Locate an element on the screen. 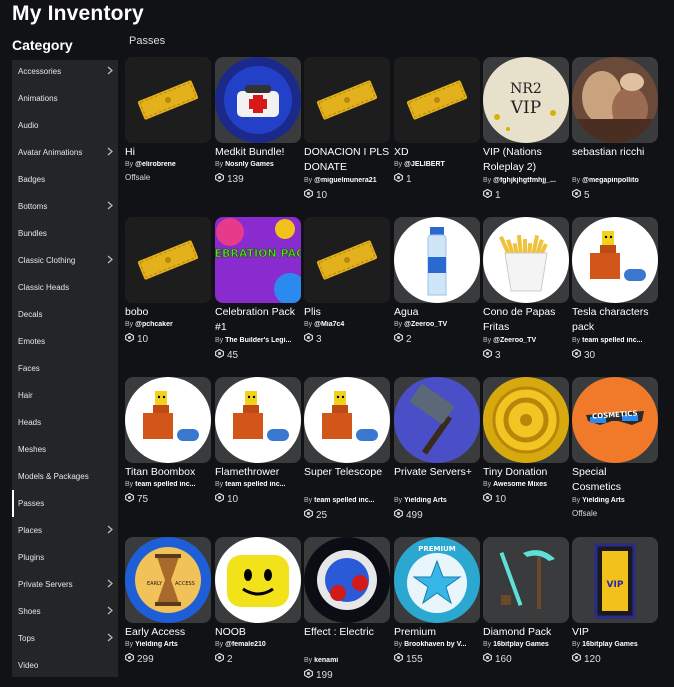  sidebar-item-classic-heads: Classic Heads is located at coordinates (65, 287).